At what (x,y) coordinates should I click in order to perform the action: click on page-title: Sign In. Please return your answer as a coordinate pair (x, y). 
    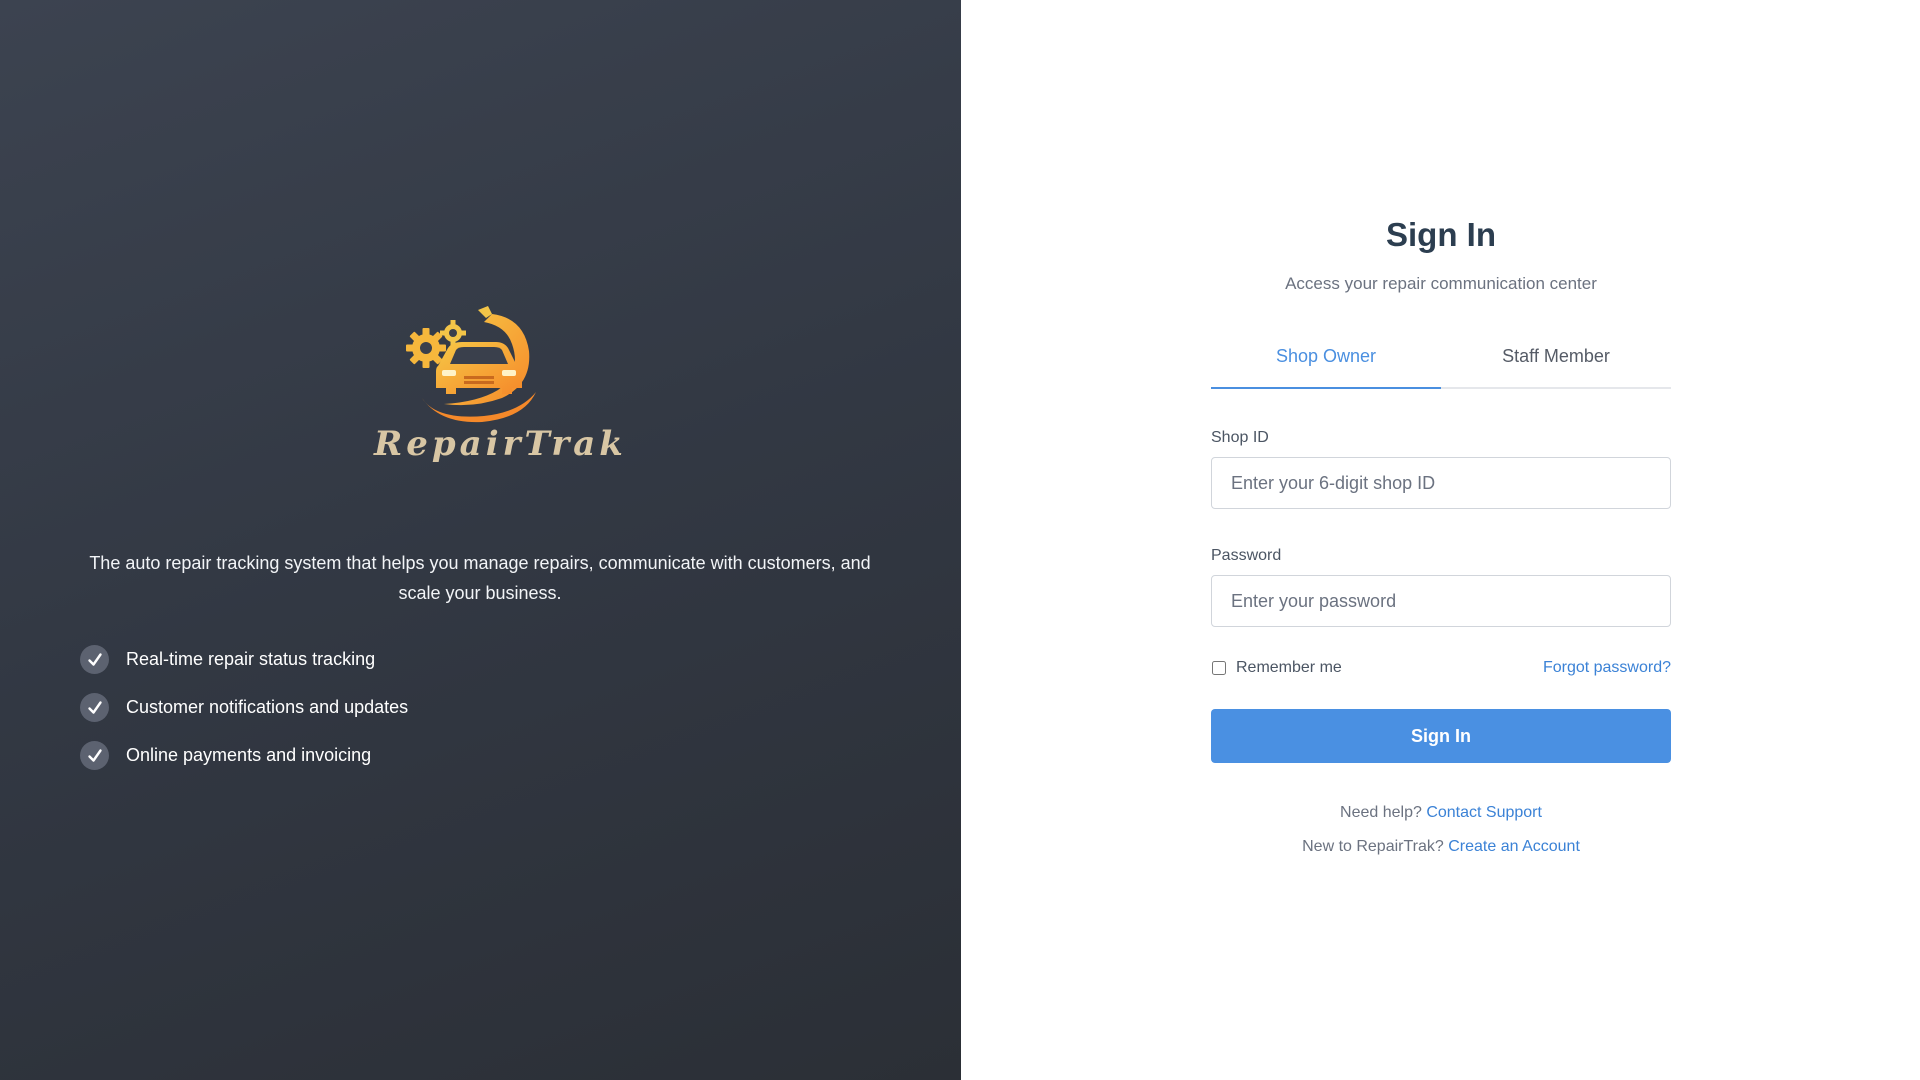
    Looking at the image, I should click on (1441, 234).